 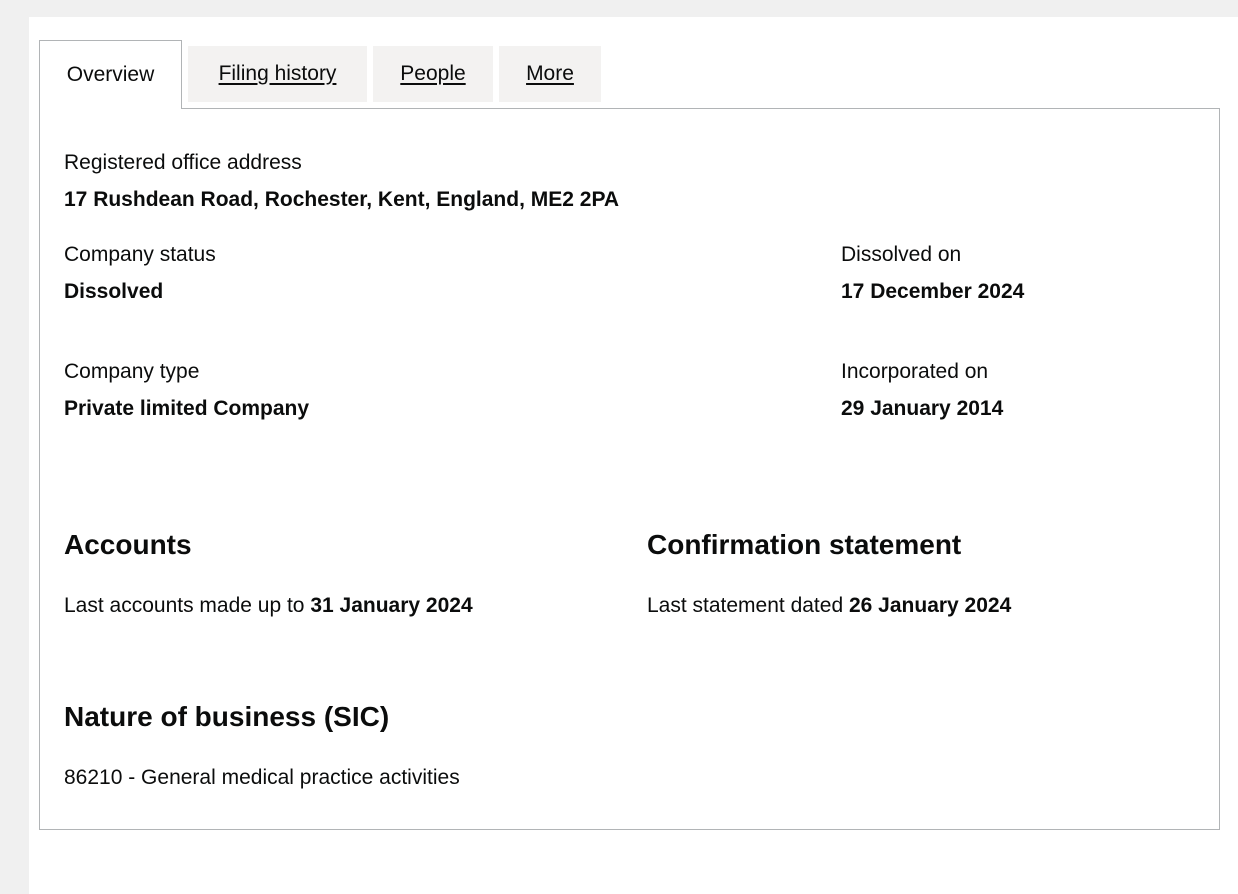 I want to click on tab-list: Overview Filing history People More, so click(x=323, y=74).